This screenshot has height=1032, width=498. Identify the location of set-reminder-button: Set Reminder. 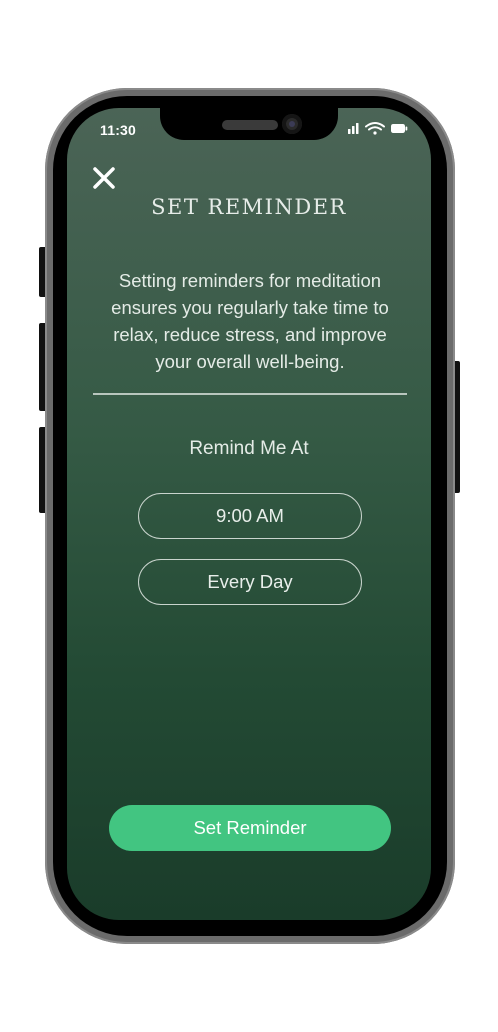
(250, 828).